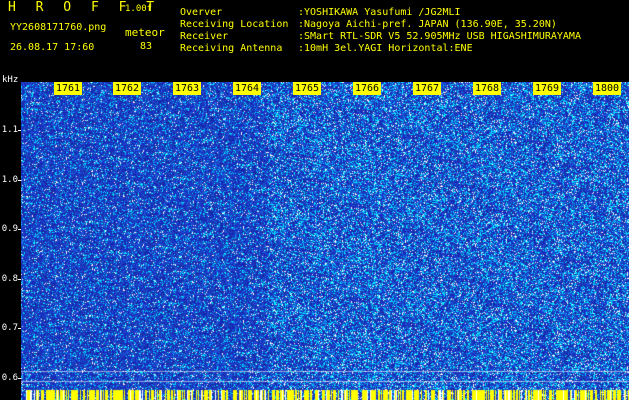 Image resolution: width=629 pixels, height=400 pixels. Describe the element at coordinates (9, 229) in the screenshot. I see `y-tick: 0.9` at that location.